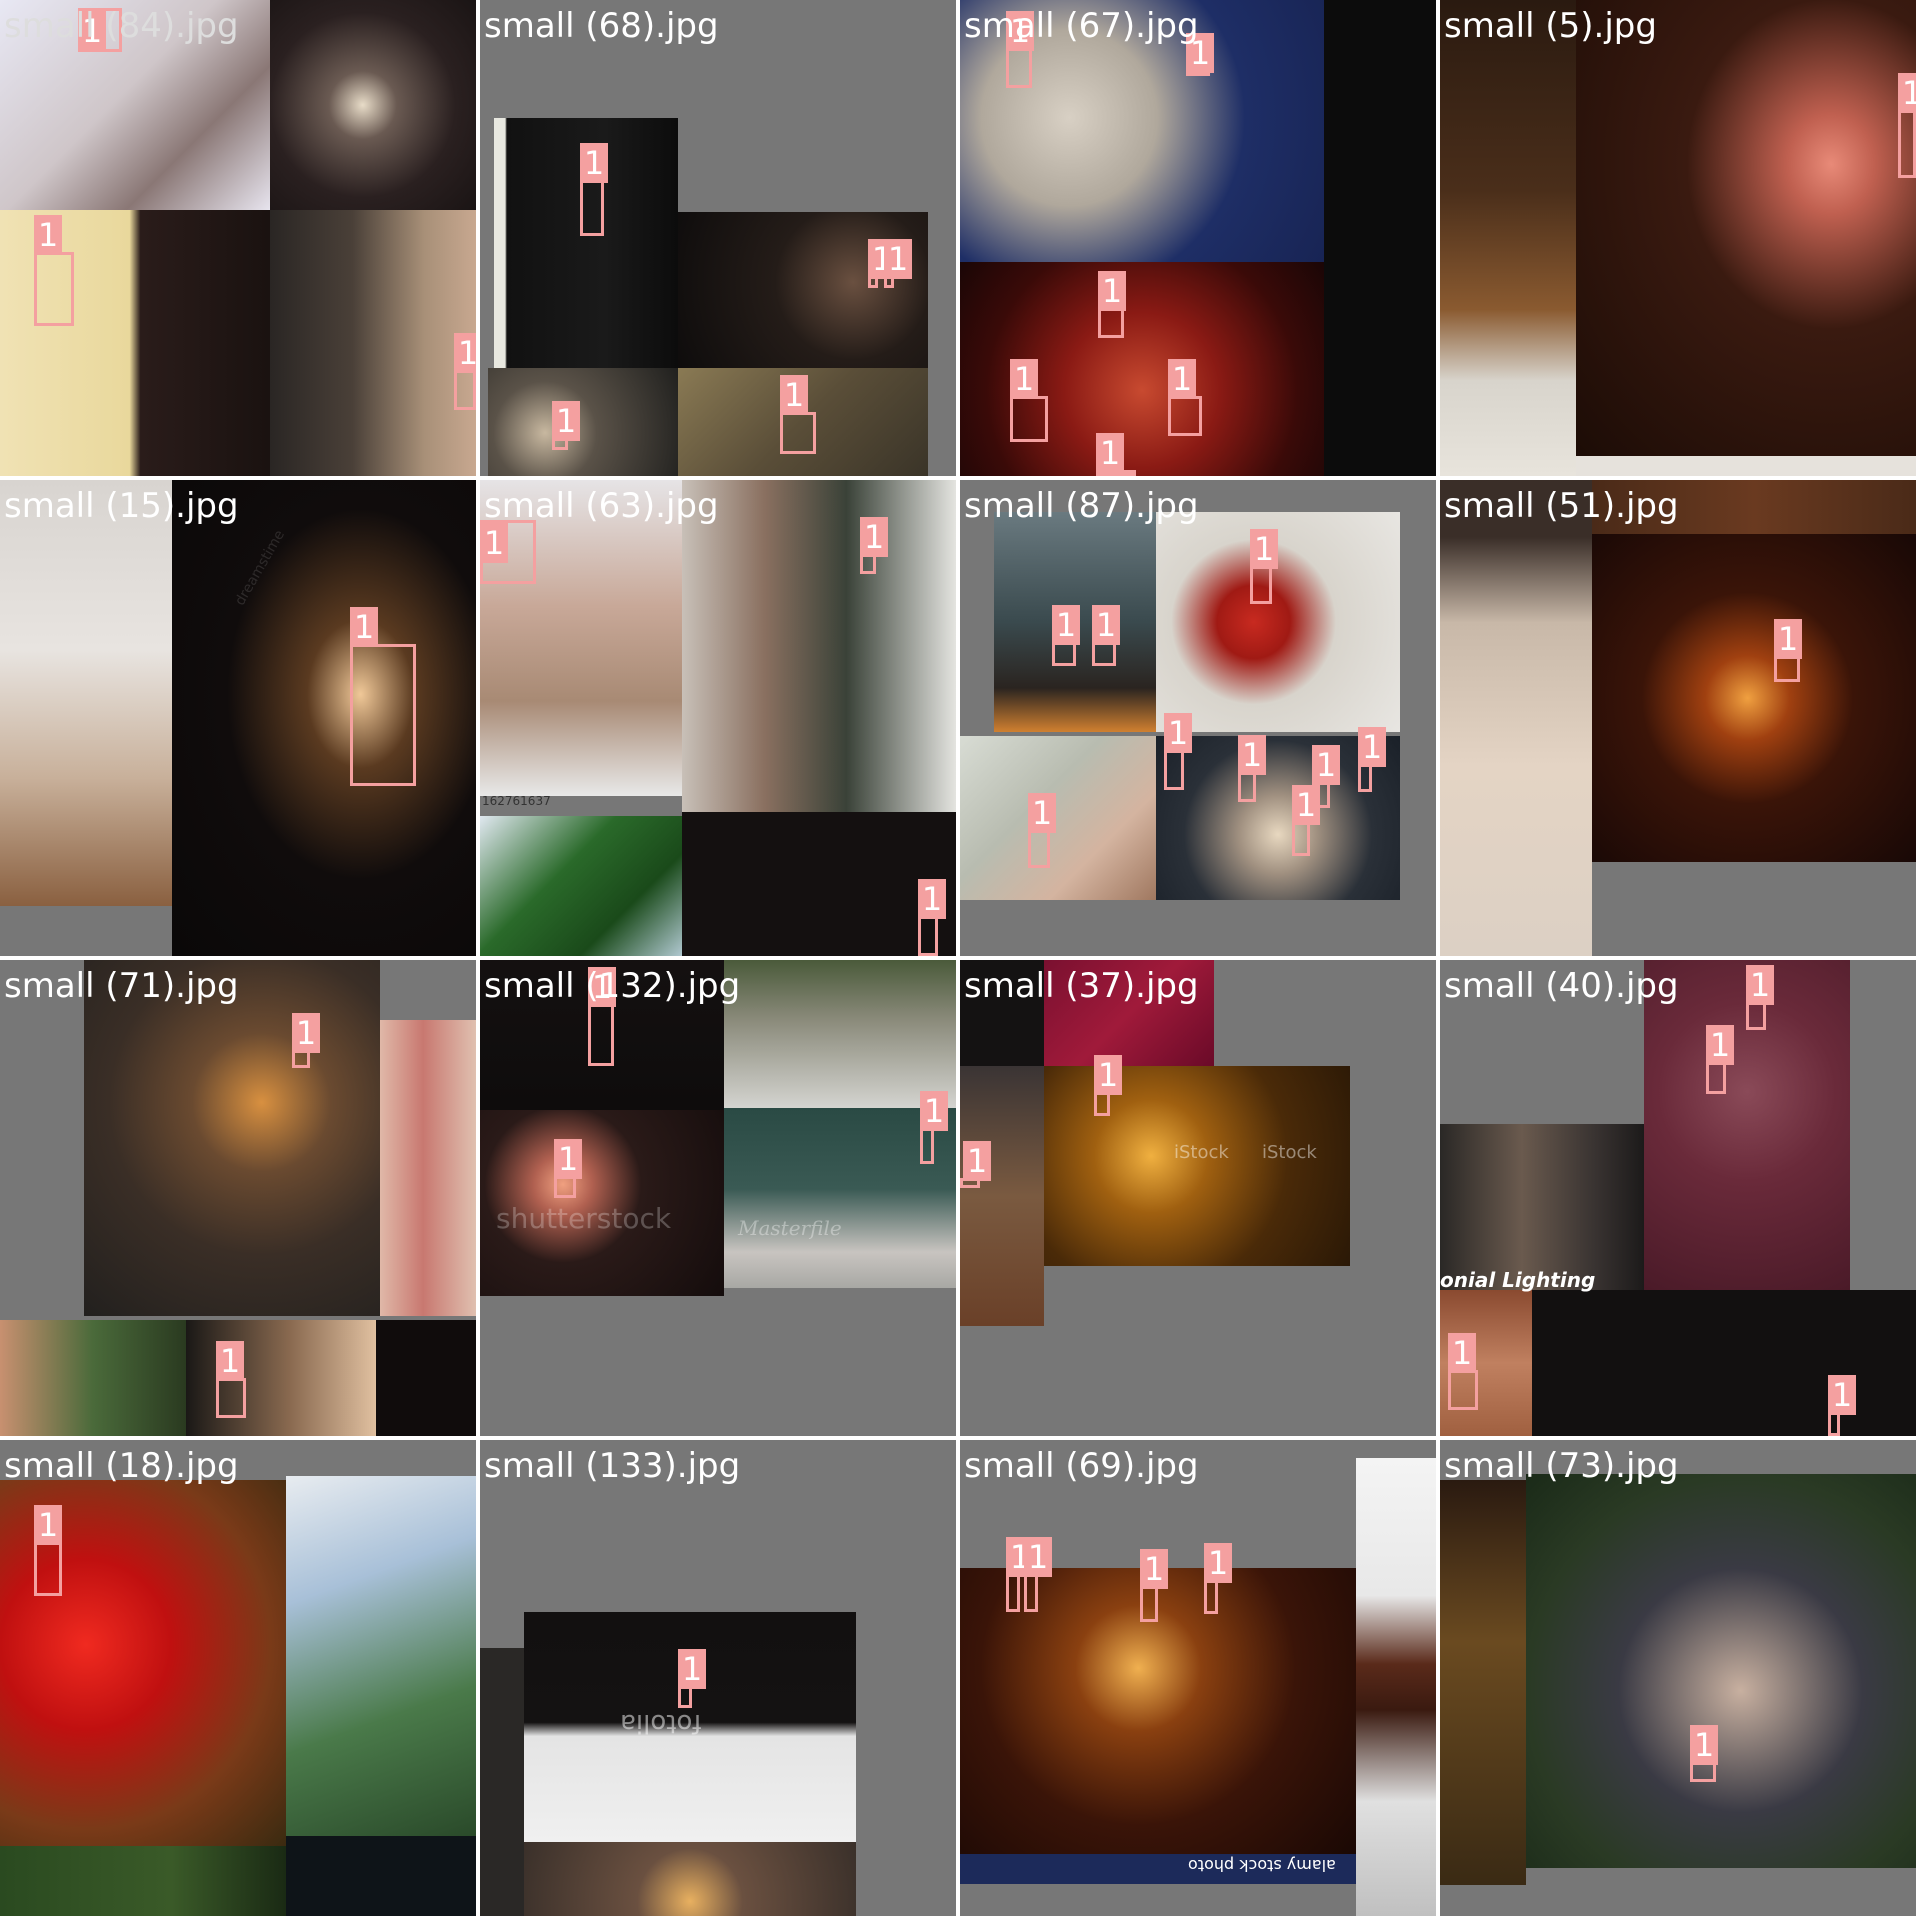 The image size is (1920, 1920). I want to click on photo-dark-left, so click(502, 1782).